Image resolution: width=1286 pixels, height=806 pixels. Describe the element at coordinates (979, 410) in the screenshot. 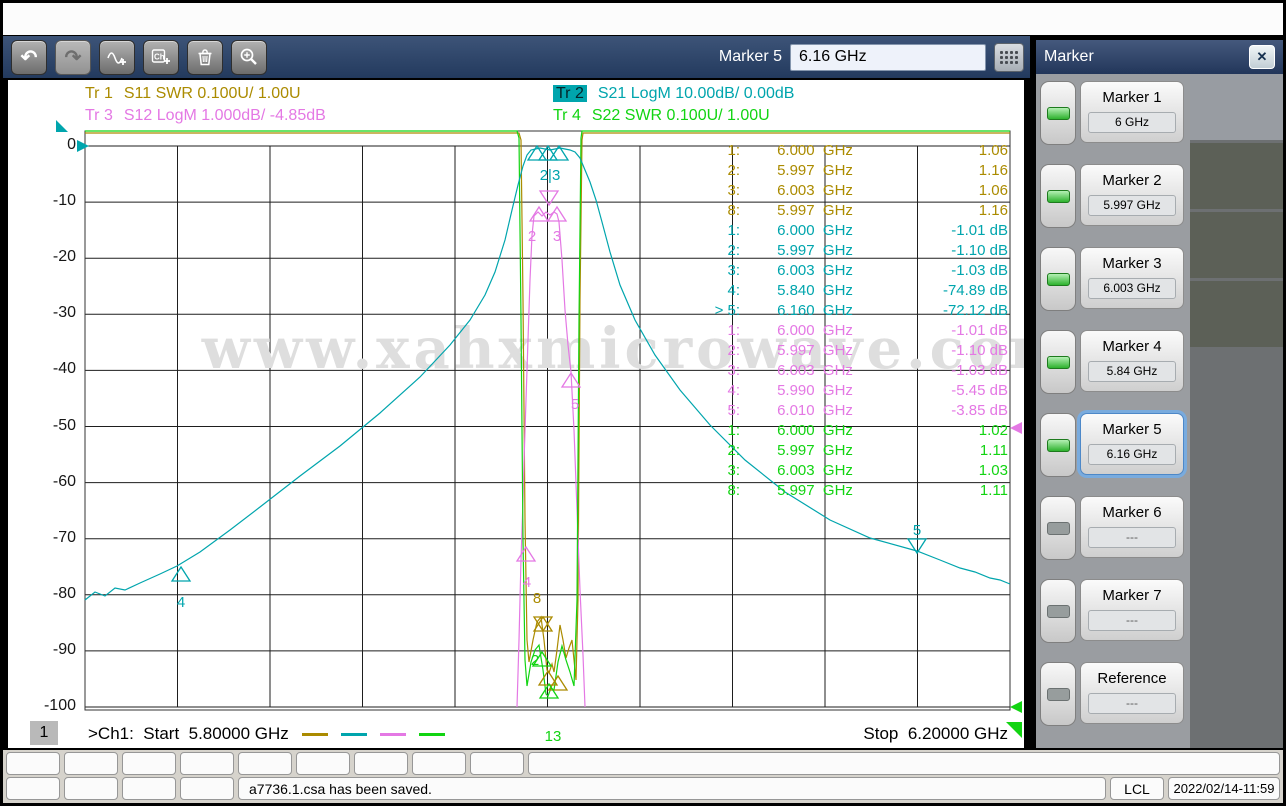

I see `marker-readout-value: -3.85 dB` at that location.